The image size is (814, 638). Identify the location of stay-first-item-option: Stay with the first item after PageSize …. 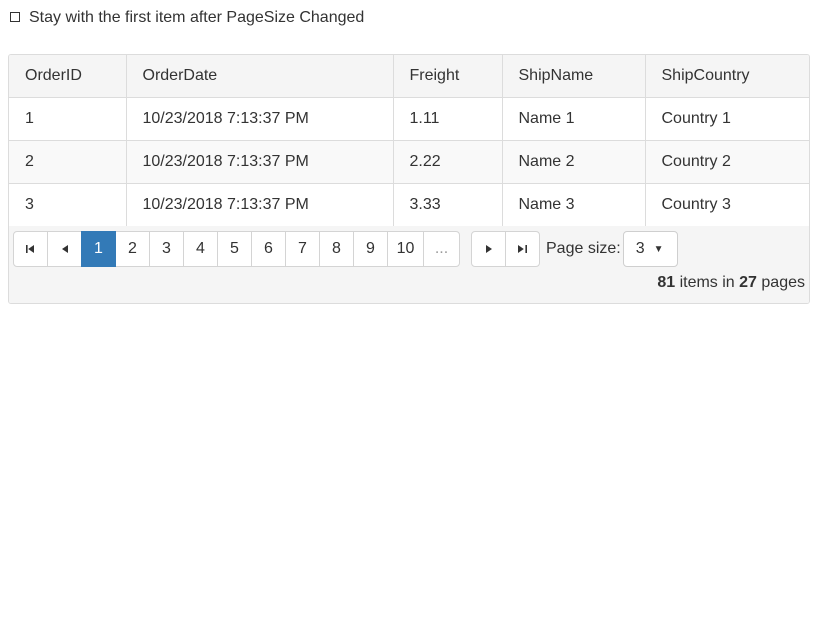
(187, 18).